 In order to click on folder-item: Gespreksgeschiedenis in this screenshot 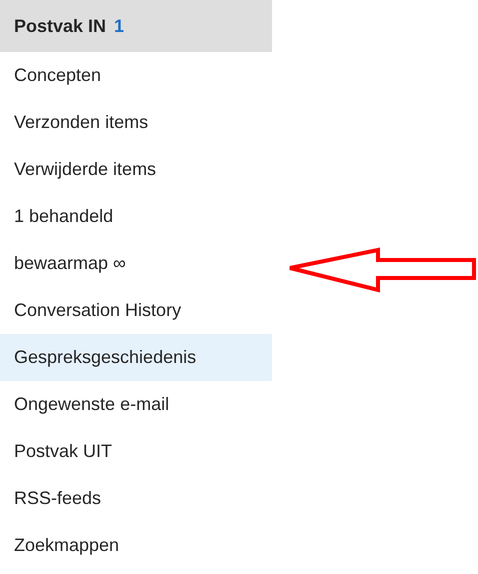, I will do `click(136, 357)`.